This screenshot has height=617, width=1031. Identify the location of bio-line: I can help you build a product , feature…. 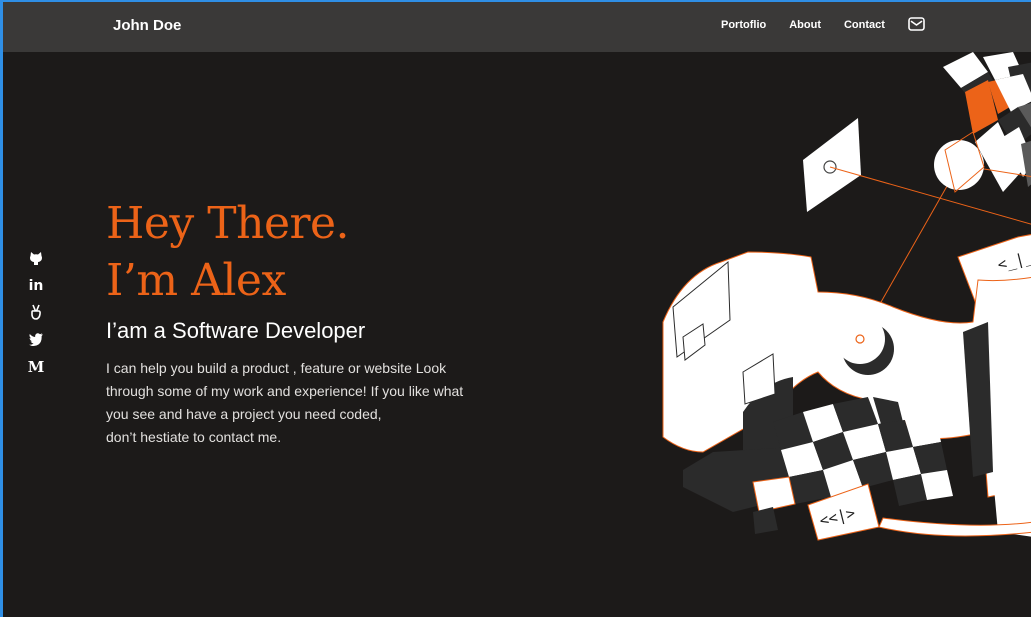
(276, 368).